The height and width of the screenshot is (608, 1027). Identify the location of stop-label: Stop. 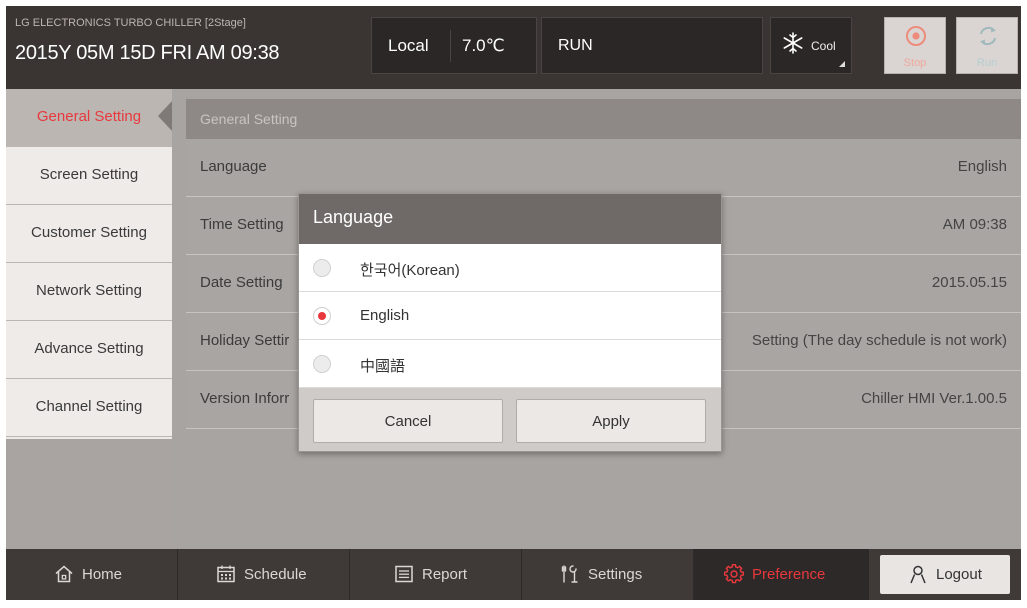
(915, 63).